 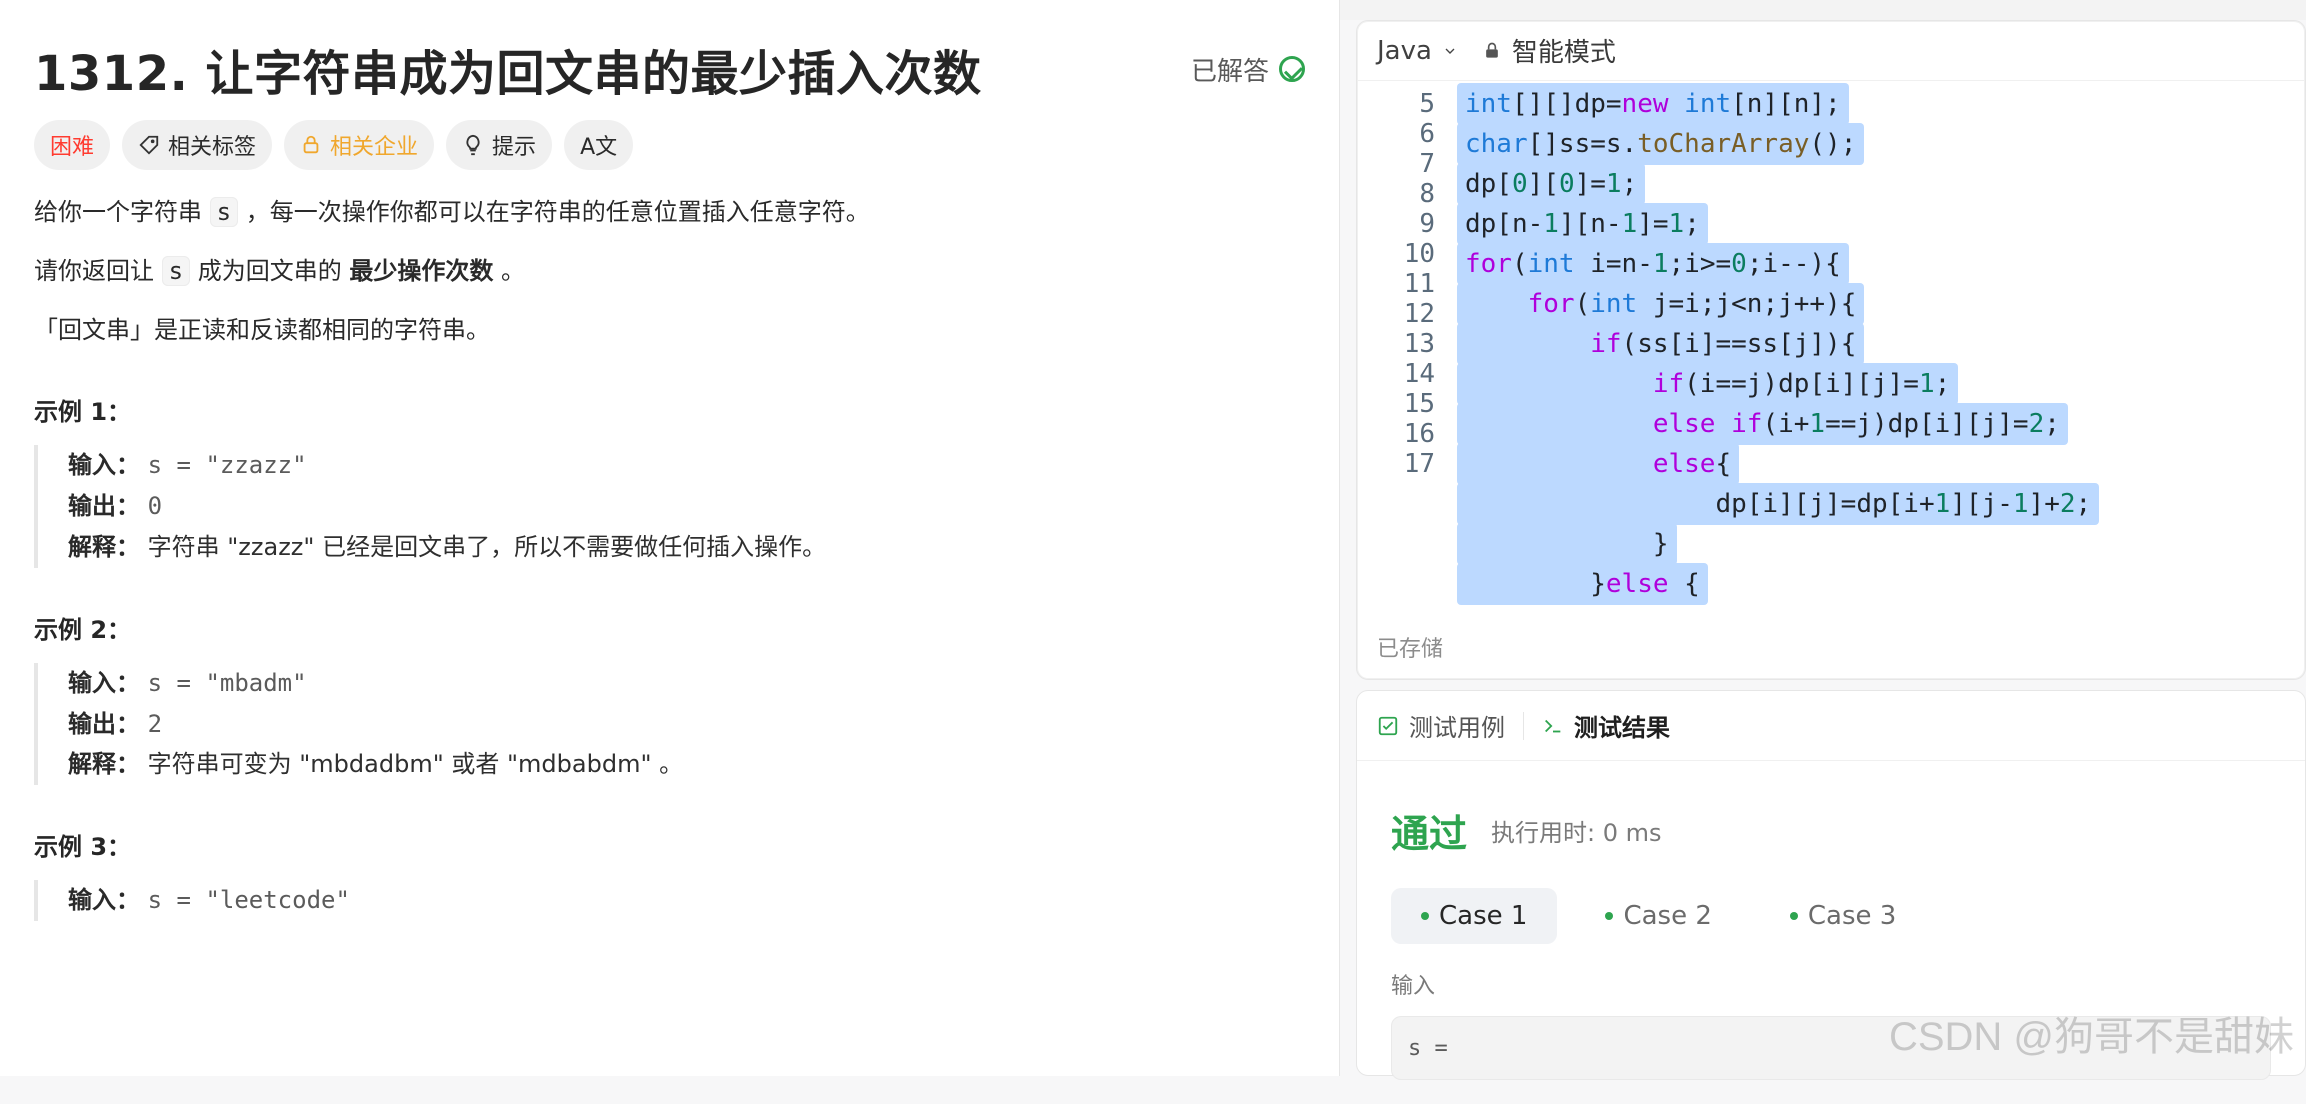 I want to click on tab-results: 测试结果, so click(x=1606, y=725).